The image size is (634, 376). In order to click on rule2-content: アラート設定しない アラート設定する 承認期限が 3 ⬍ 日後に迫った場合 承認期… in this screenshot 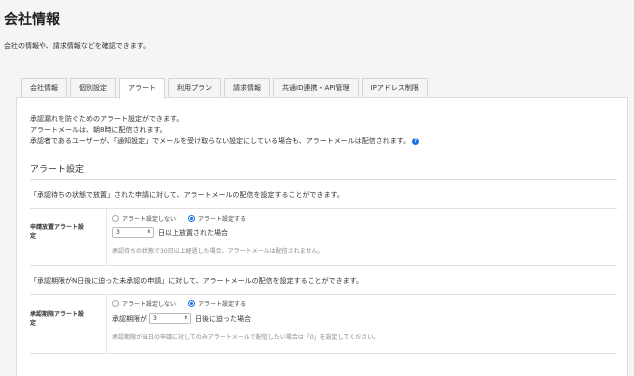, I will do `click(361, 324)`.